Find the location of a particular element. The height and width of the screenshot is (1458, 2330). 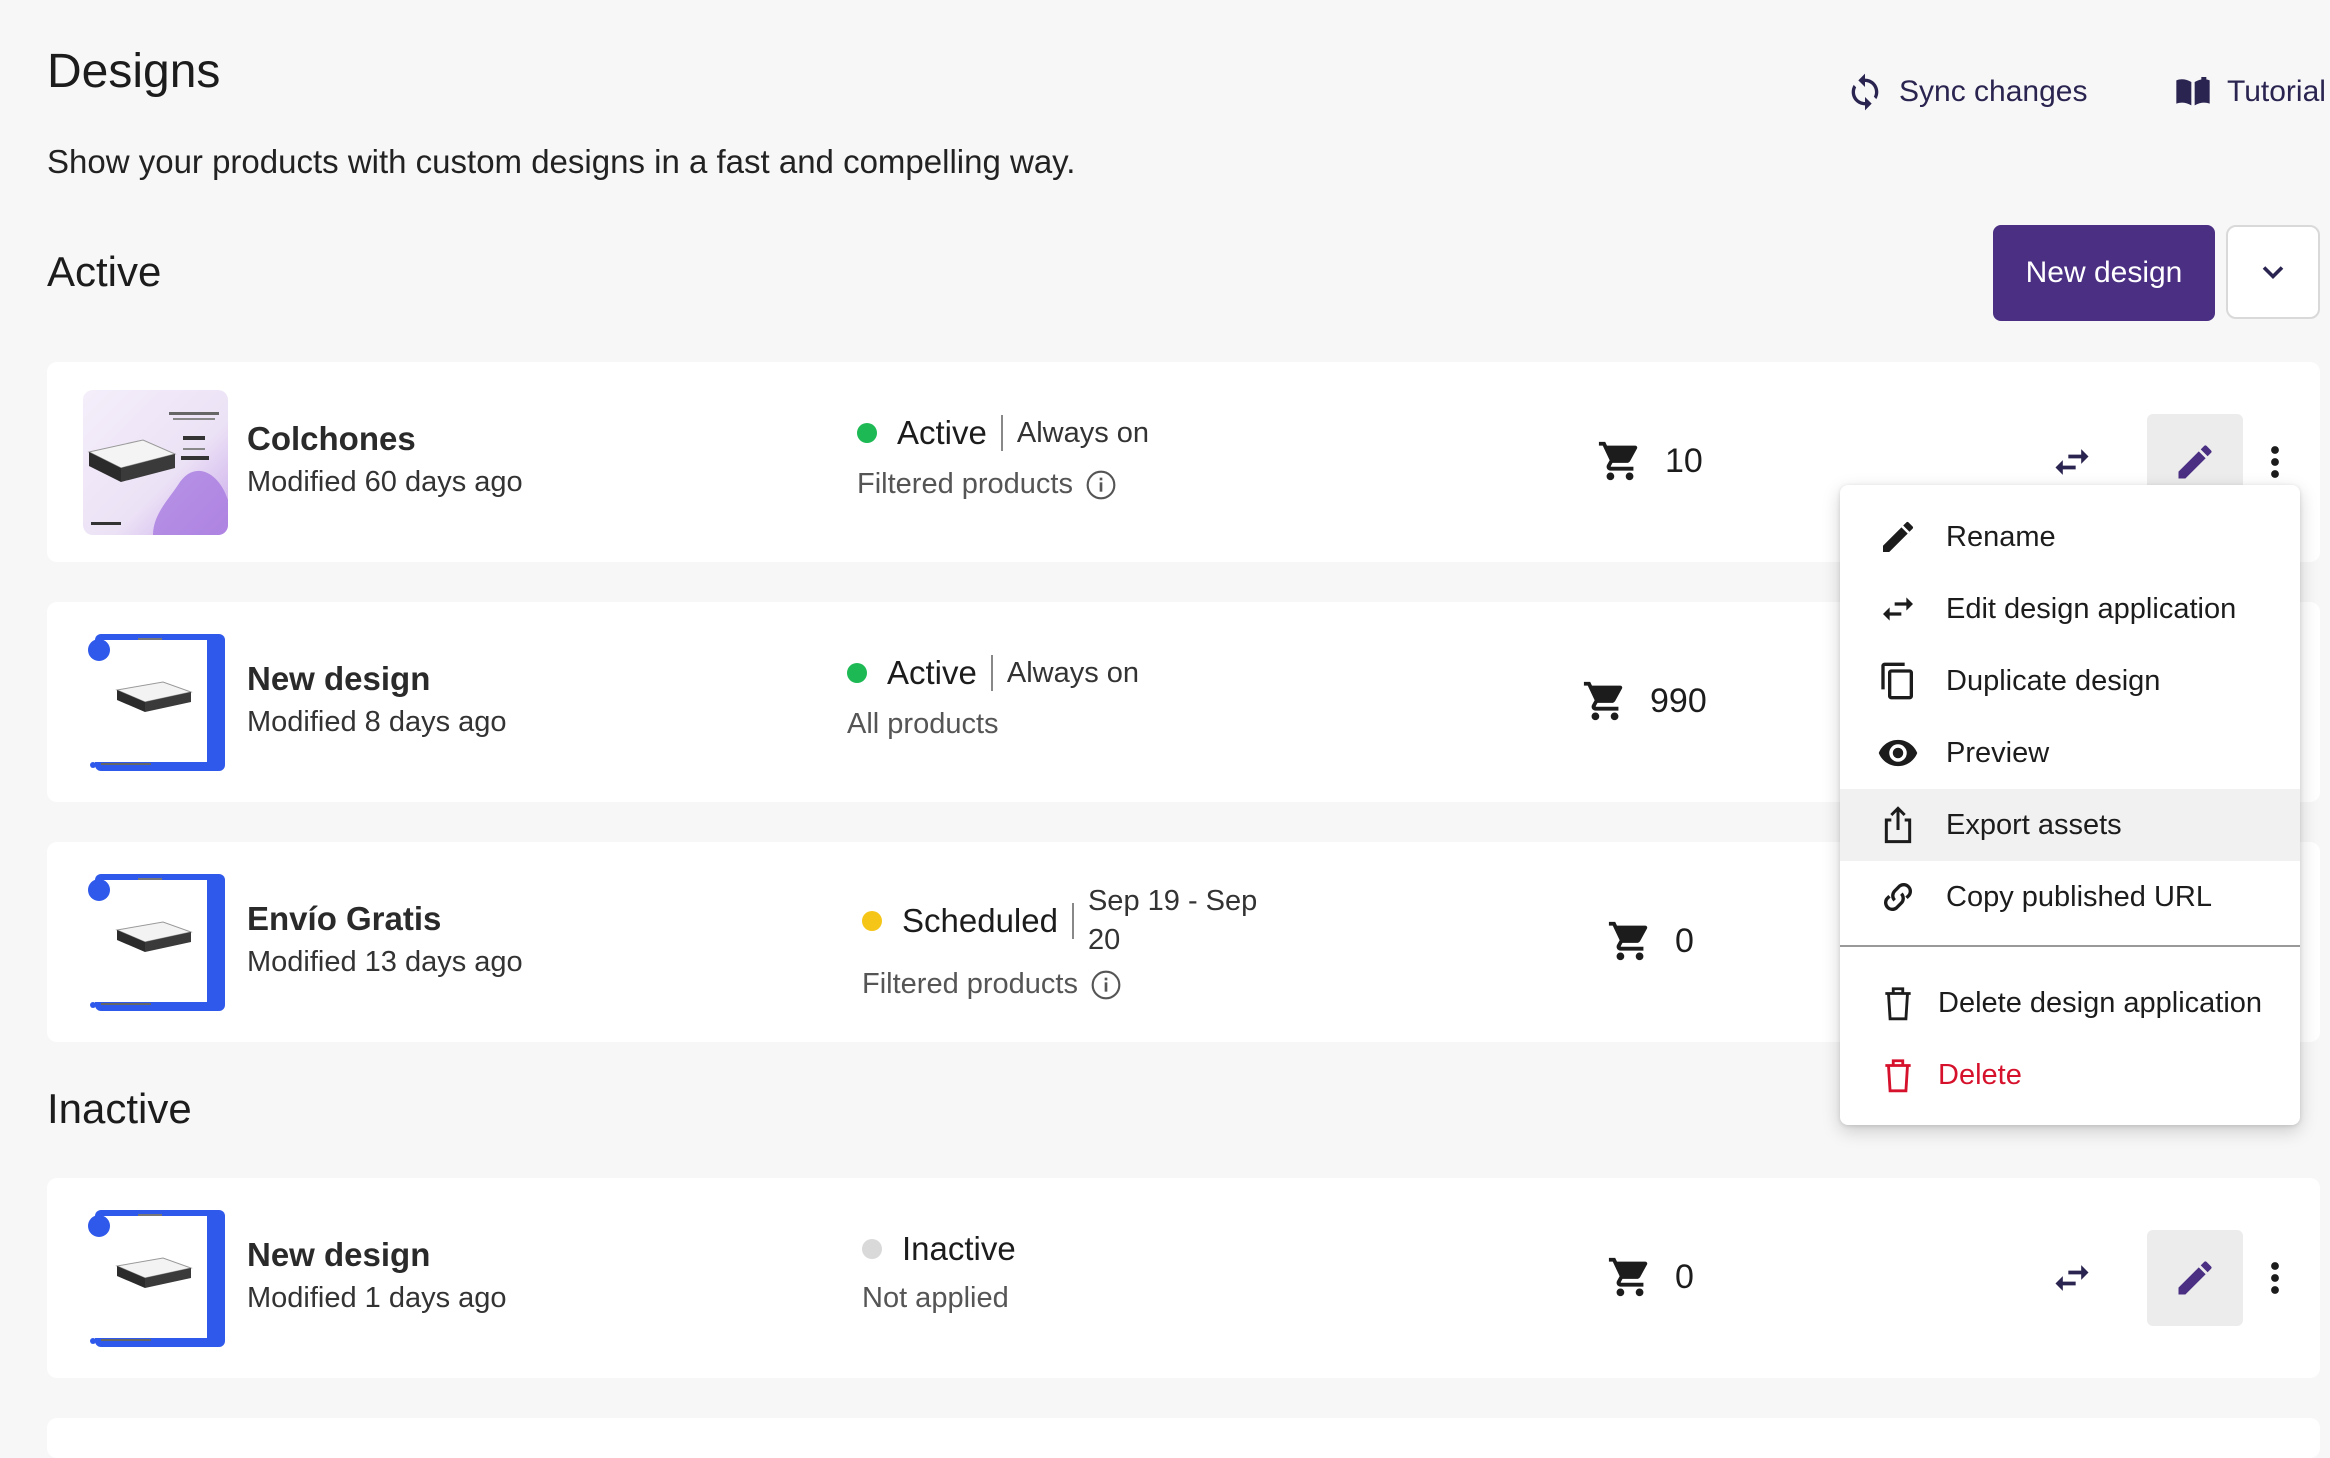

trash-icon is located at coordinates (1898, 1004).